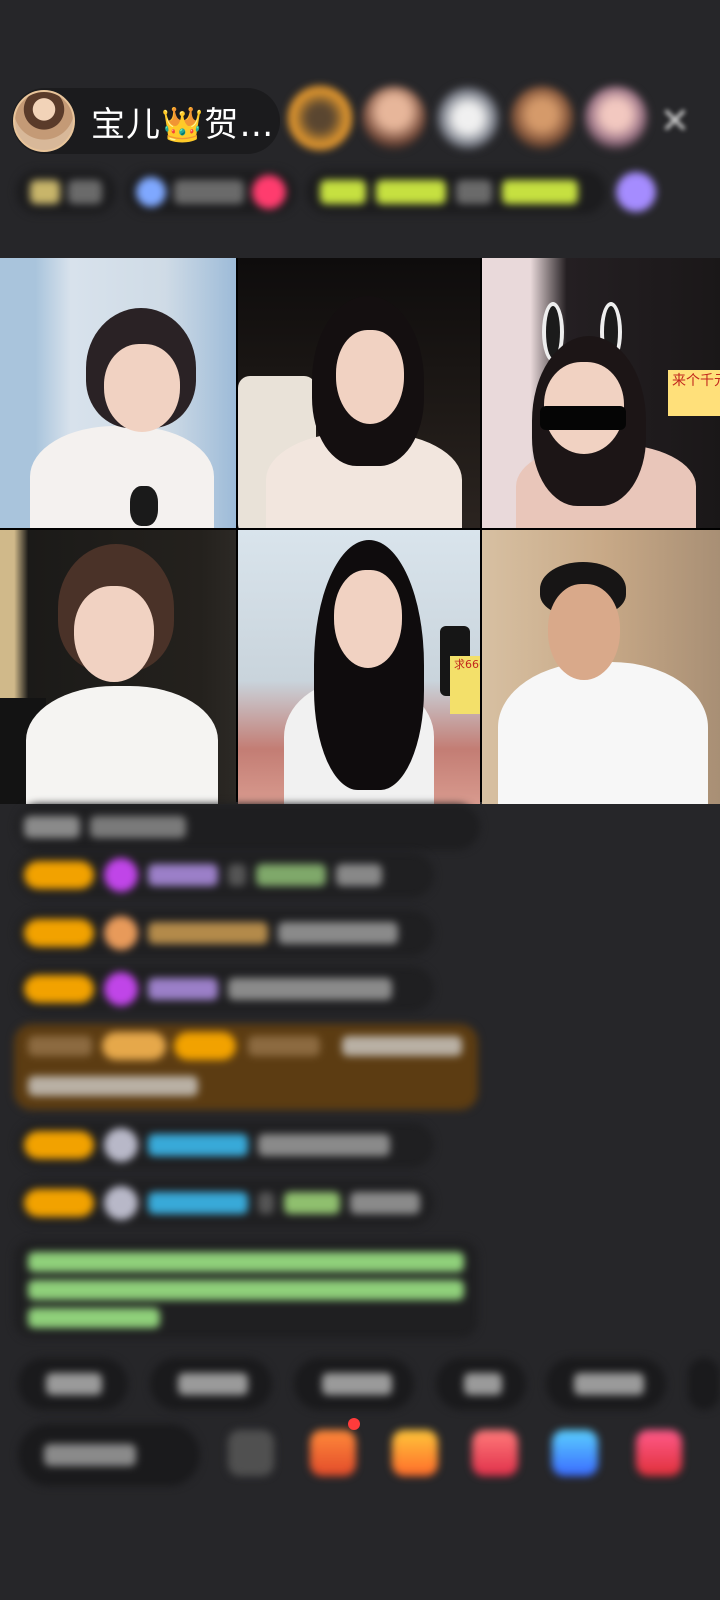  I want to click on info-avatar, so click(636, 192).